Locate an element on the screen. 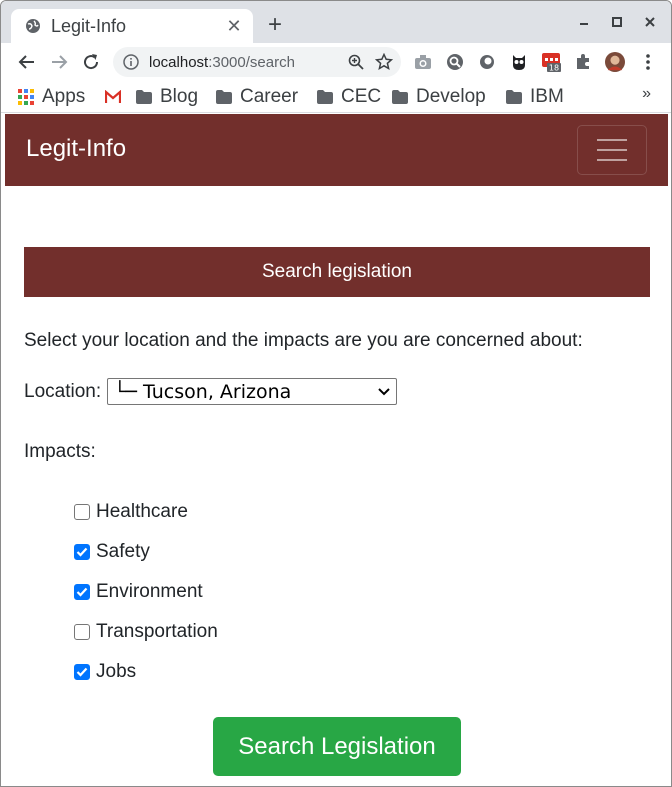  bookmark-label: IBM is located at coordinates (547, 96).